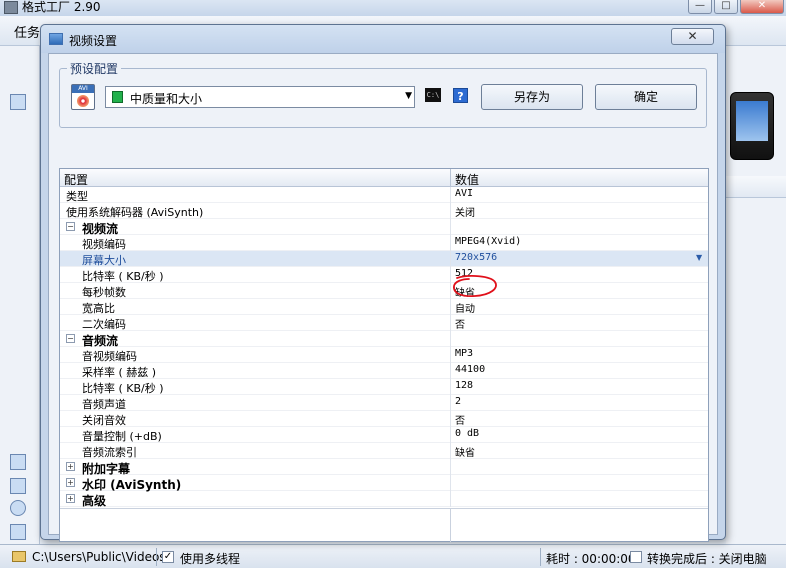 The image size is (786, 568). What do you see at coordinates (19, 556) in the screenshot?
I see `folder-icon` at bounding box center [19, 556].